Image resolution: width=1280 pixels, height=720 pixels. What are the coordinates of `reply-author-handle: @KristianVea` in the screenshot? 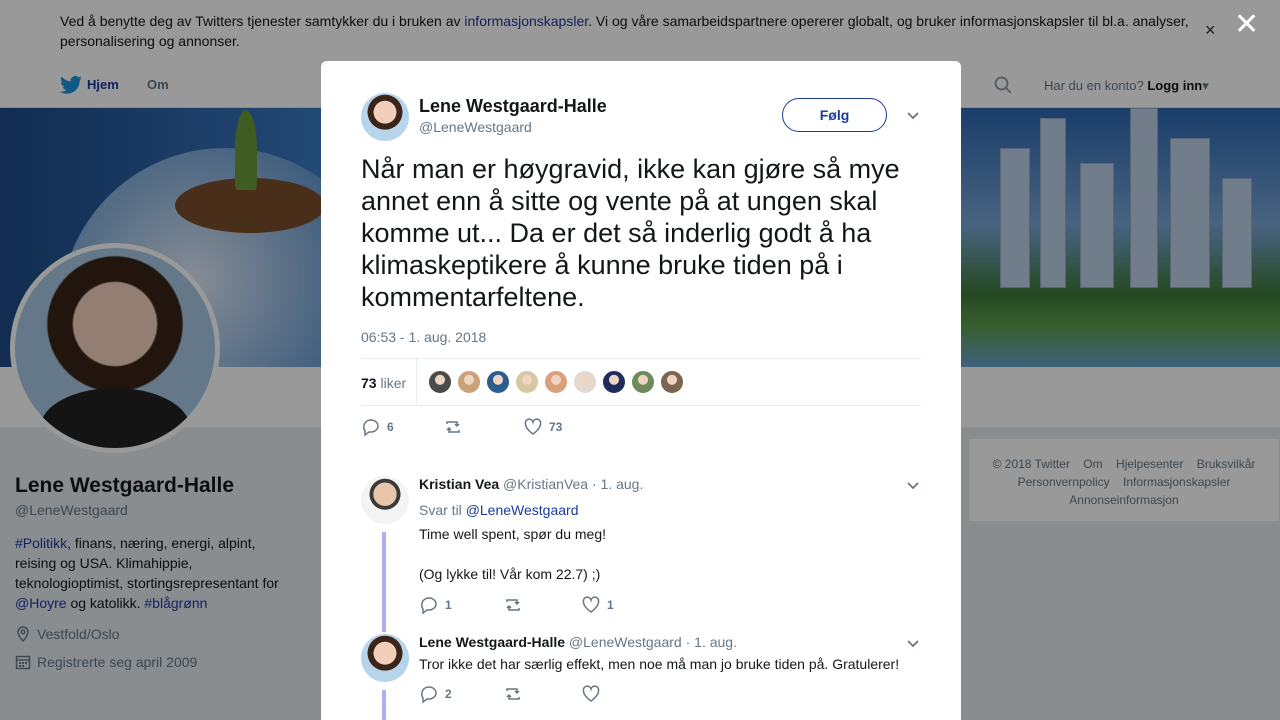 It's located at (545, 484).